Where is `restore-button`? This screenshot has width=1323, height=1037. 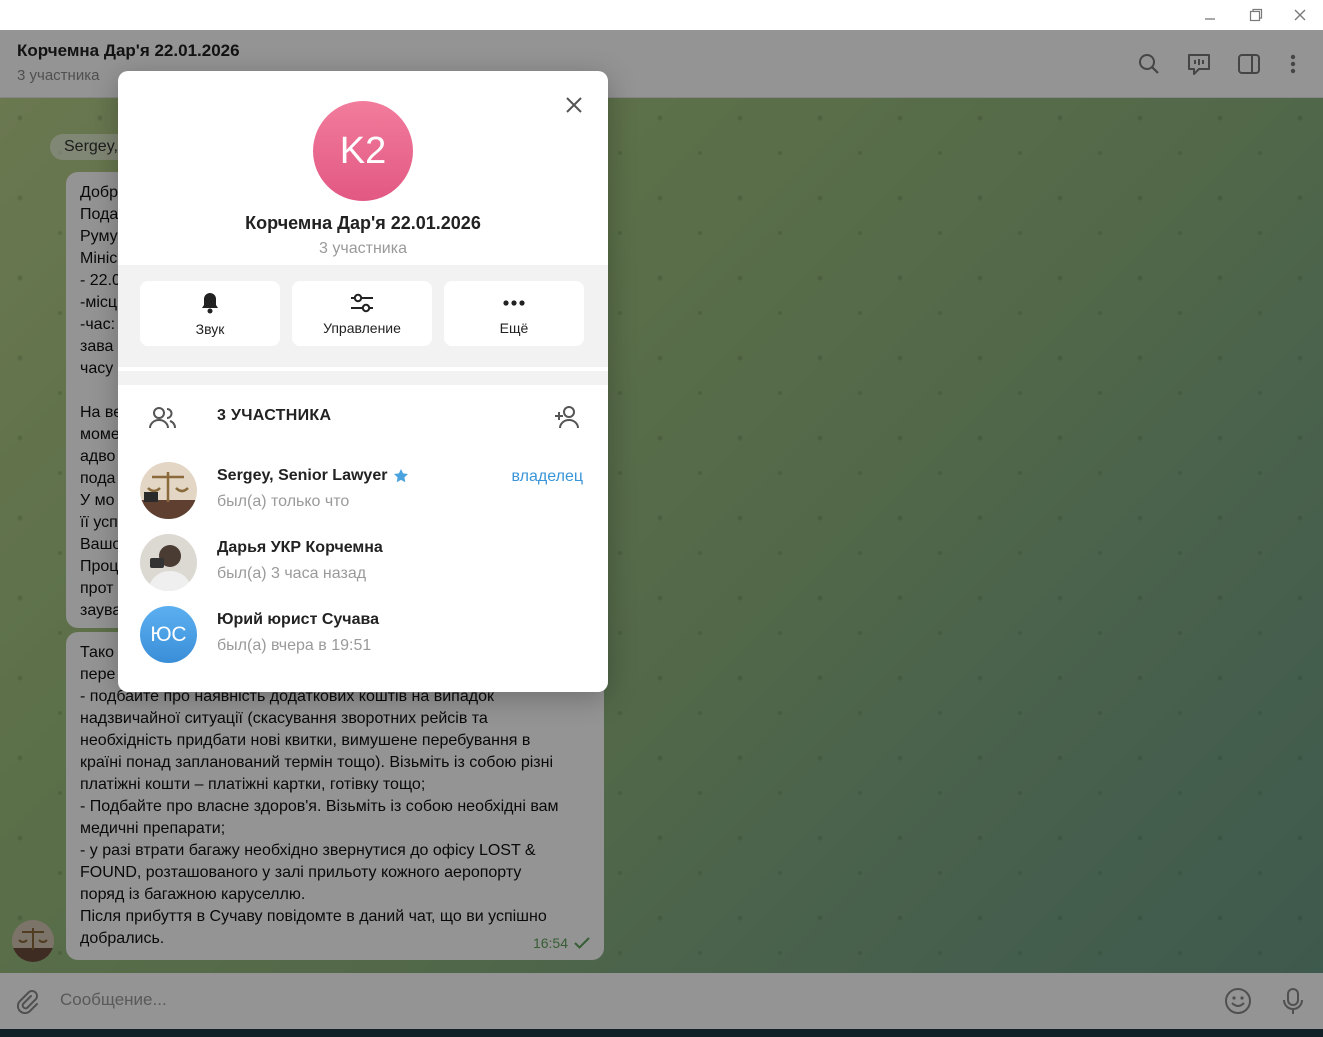
restore-button is located at coordinates (1256, 15).